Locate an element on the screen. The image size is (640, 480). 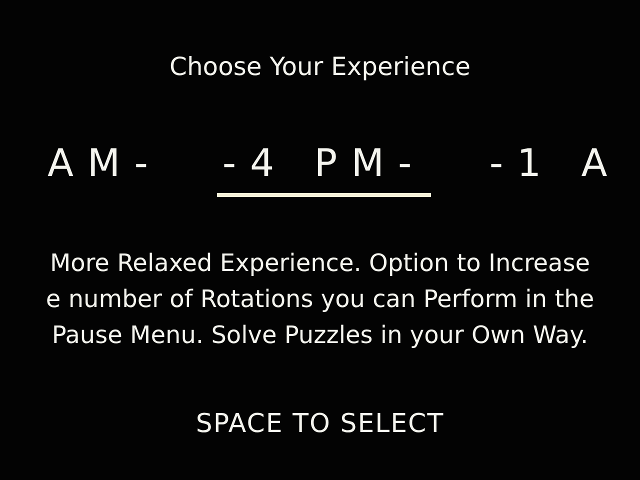
time-option: AM- is located at coordinates (105, 169).